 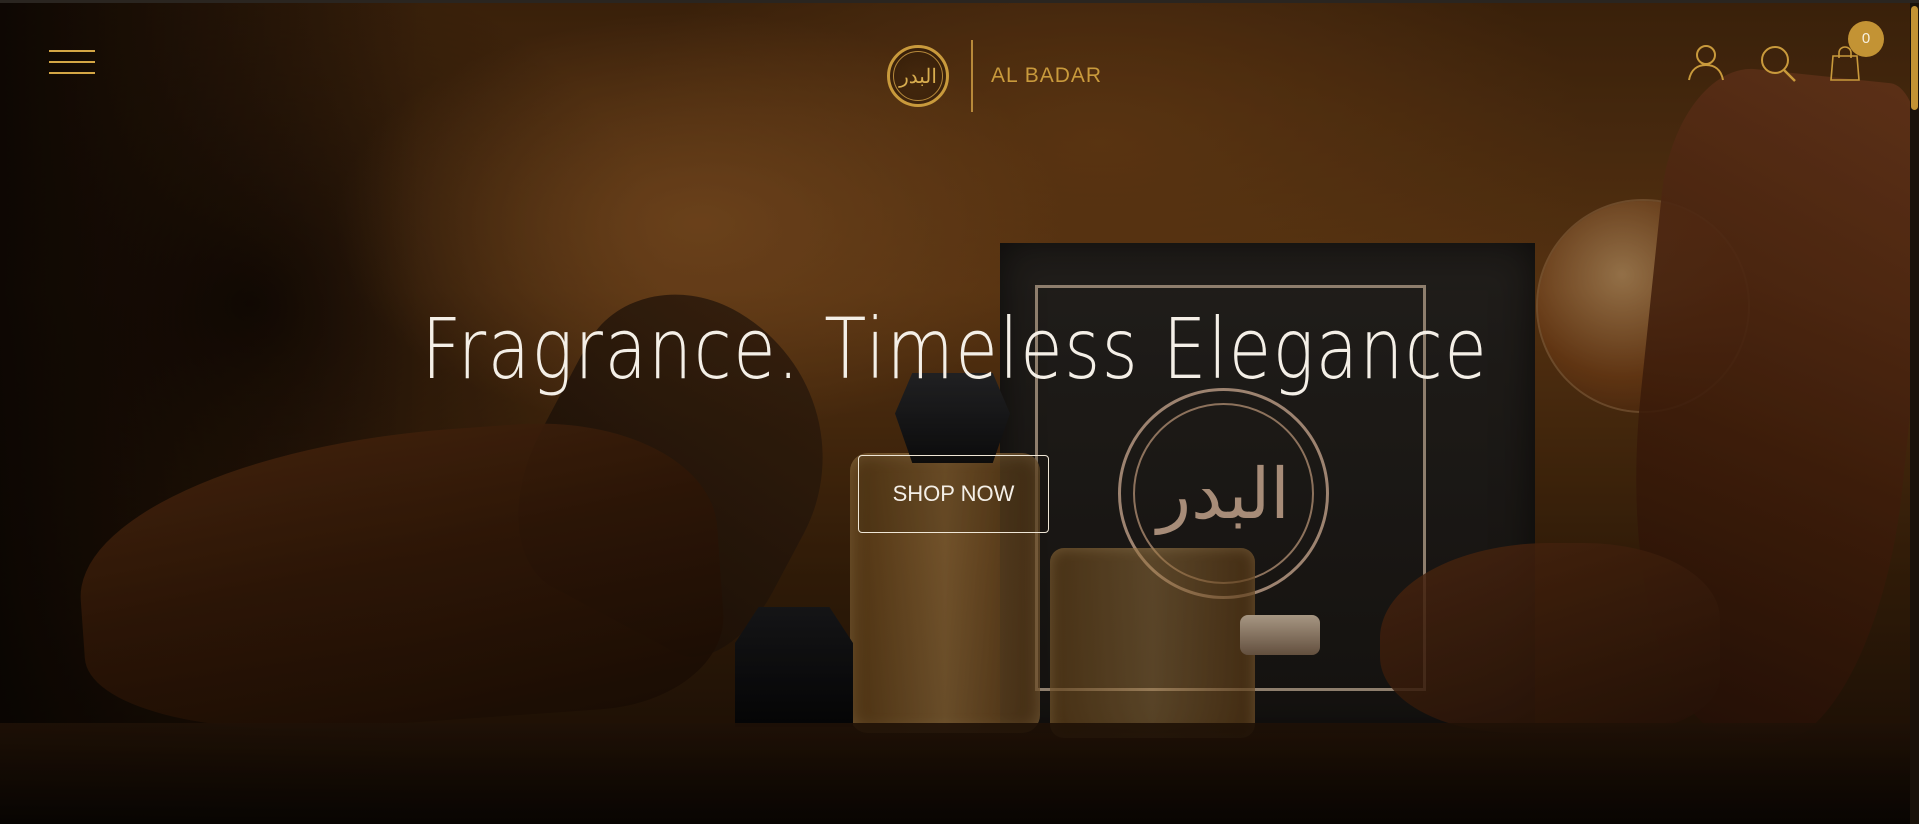 I want to click on shop-now-button: SHOP NOW, so click(x=953, y=494).